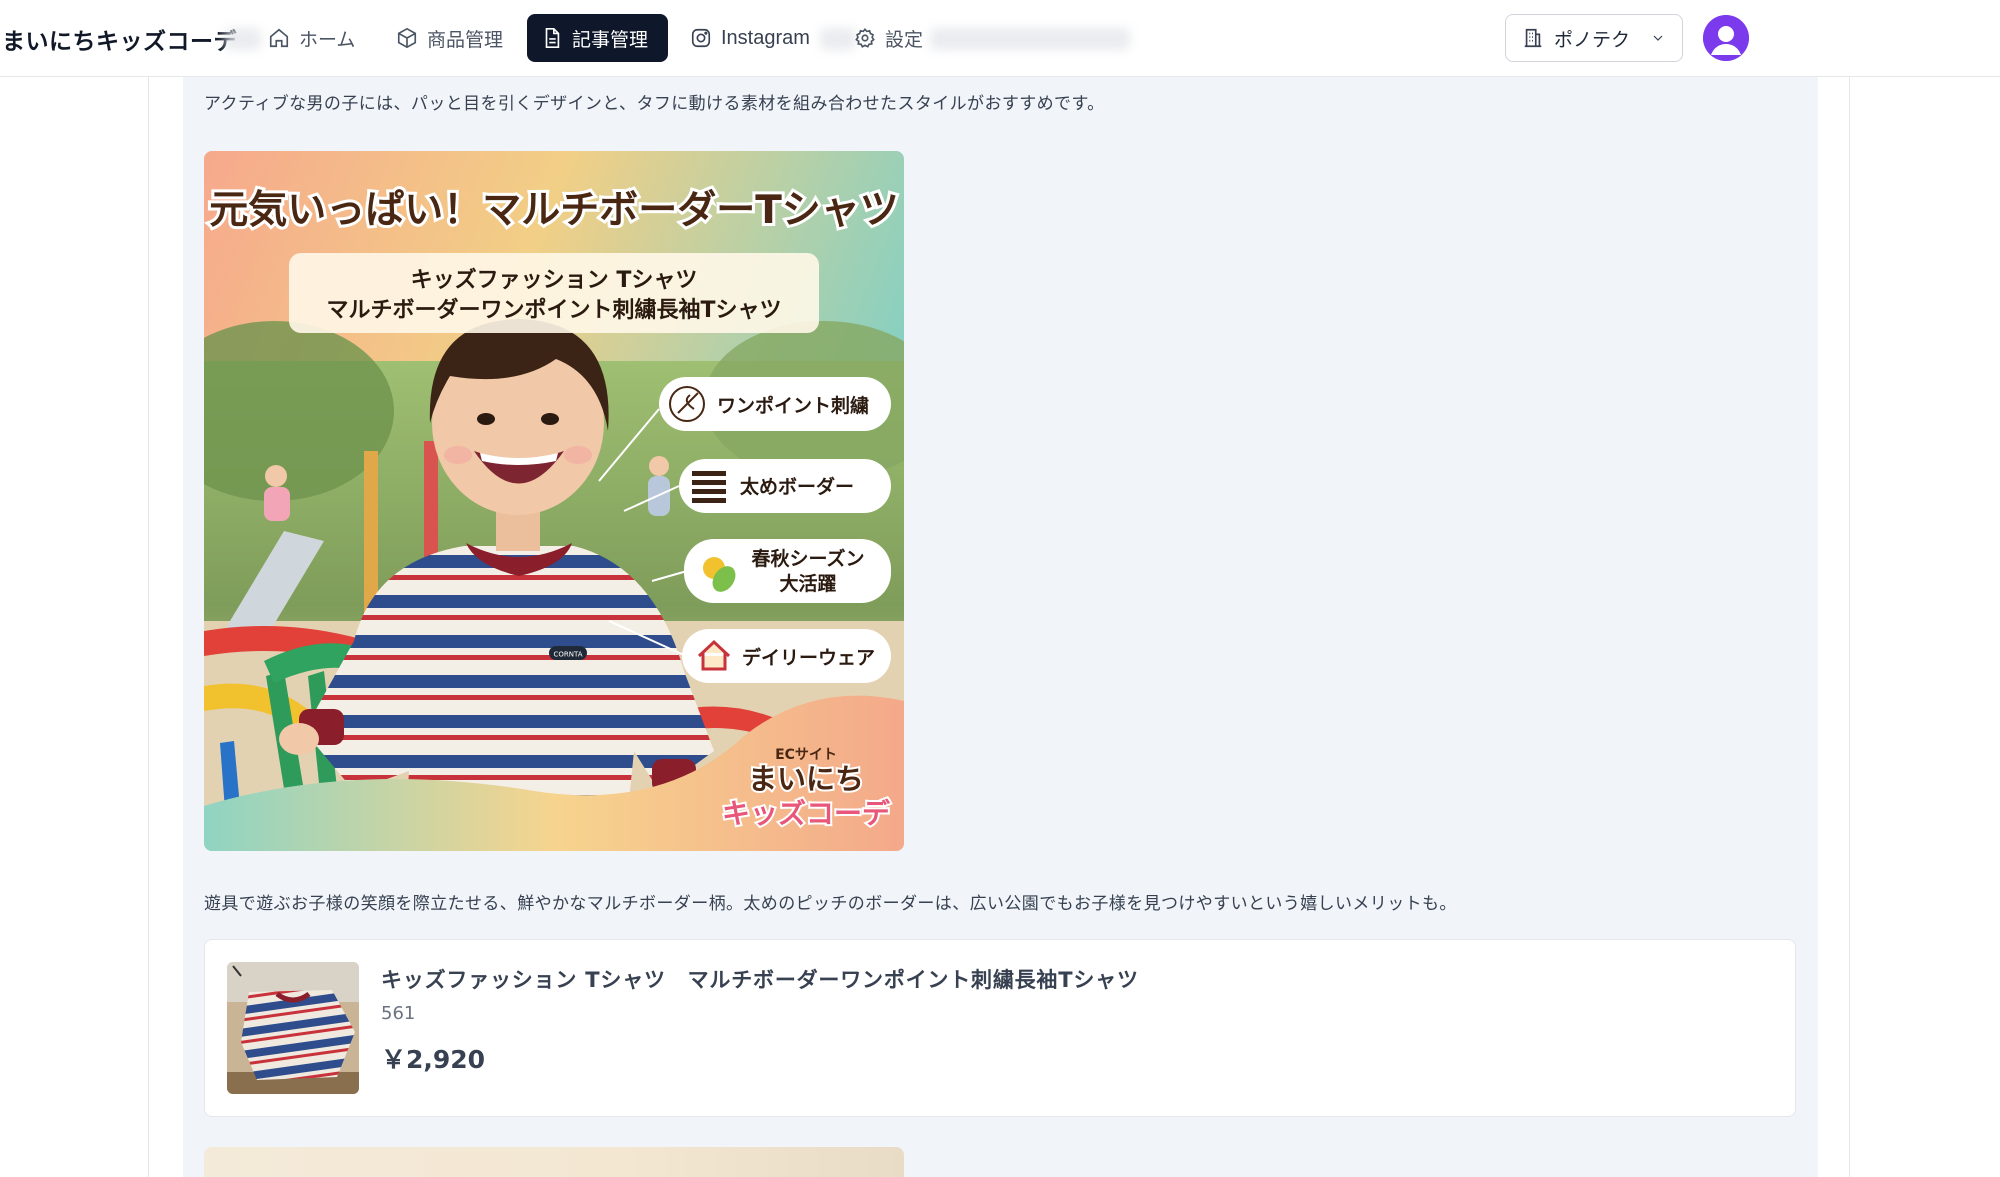 The image size is (2000, 1177). I want to click on nav-articles: 記事管理, so click(597, 38).